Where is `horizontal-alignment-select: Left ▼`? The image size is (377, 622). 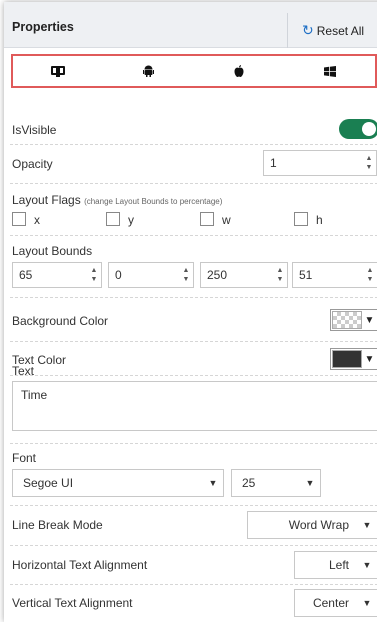
horizontal-alignment-select: Left ▼ is located at coordinates (335, 565).